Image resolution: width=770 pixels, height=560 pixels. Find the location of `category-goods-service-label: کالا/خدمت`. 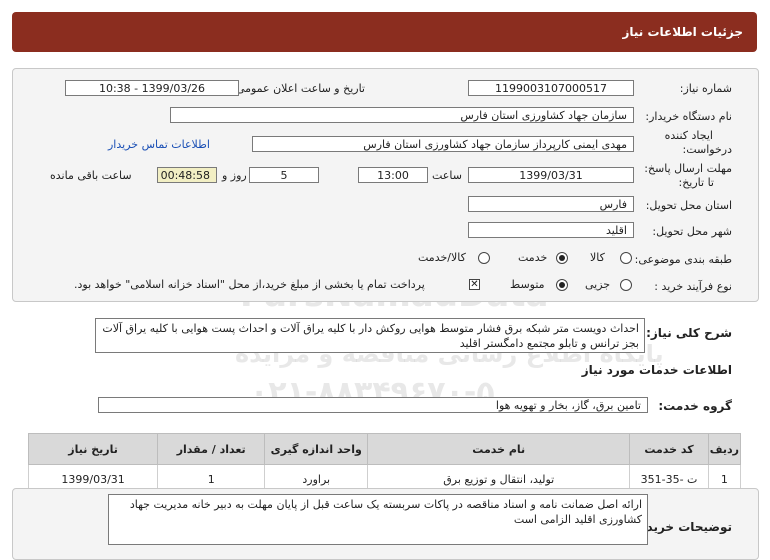

category-goods-service-label: کالا/خدمت is located at coordinates (442, 257).